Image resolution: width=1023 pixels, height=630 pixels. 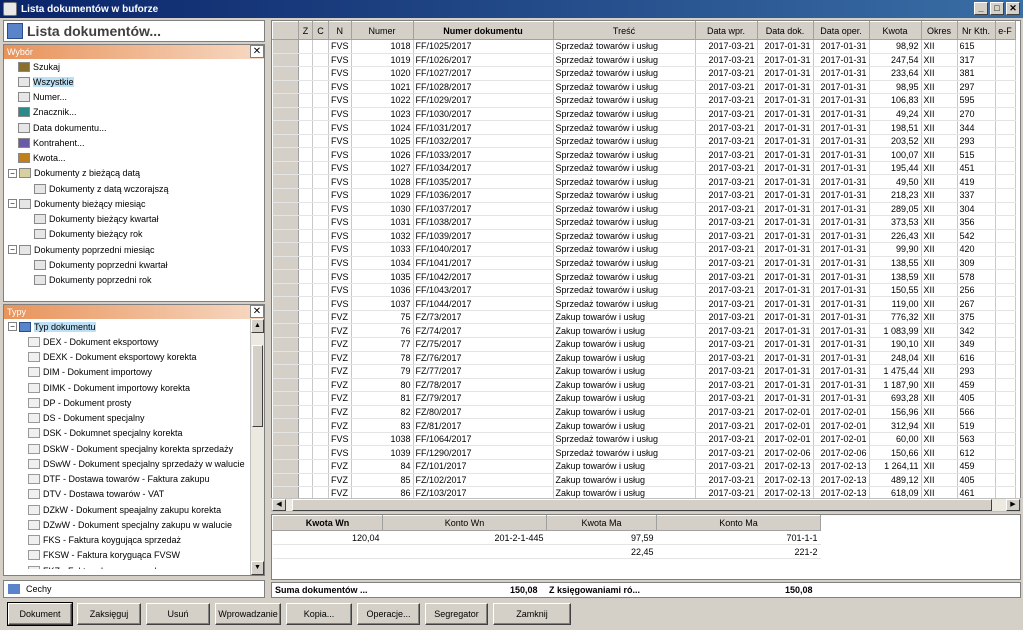 What do you see at coordinates (134, 509) in the screenshot?
I see `typy-item: DZkW - Dokument speajalny zakupu korekta` at bounding box center [134, 509].